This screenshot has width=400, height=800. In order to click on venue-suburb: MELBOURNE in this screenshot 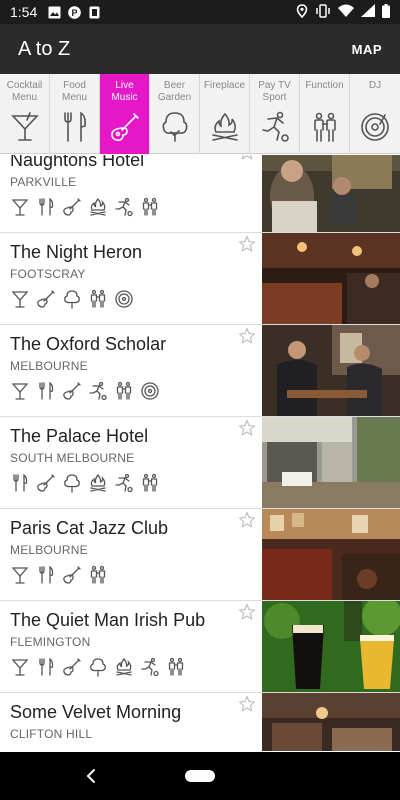, I will do `click(49, 366)`.